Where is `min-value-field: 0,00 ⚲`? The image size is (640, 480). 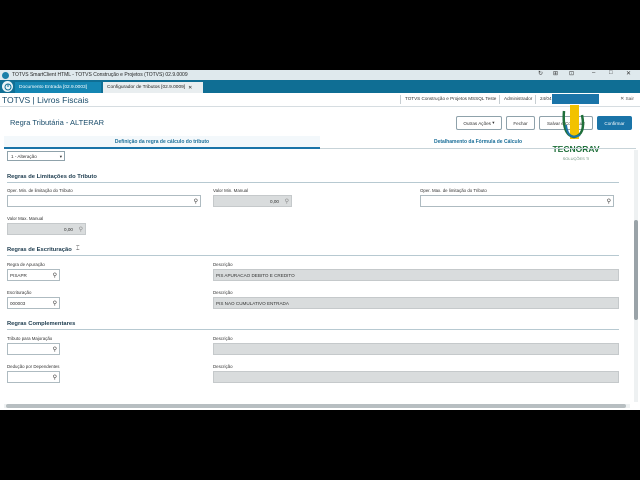
min-value-field: 0,00 ⚲ is located at coordinates (252, 201).